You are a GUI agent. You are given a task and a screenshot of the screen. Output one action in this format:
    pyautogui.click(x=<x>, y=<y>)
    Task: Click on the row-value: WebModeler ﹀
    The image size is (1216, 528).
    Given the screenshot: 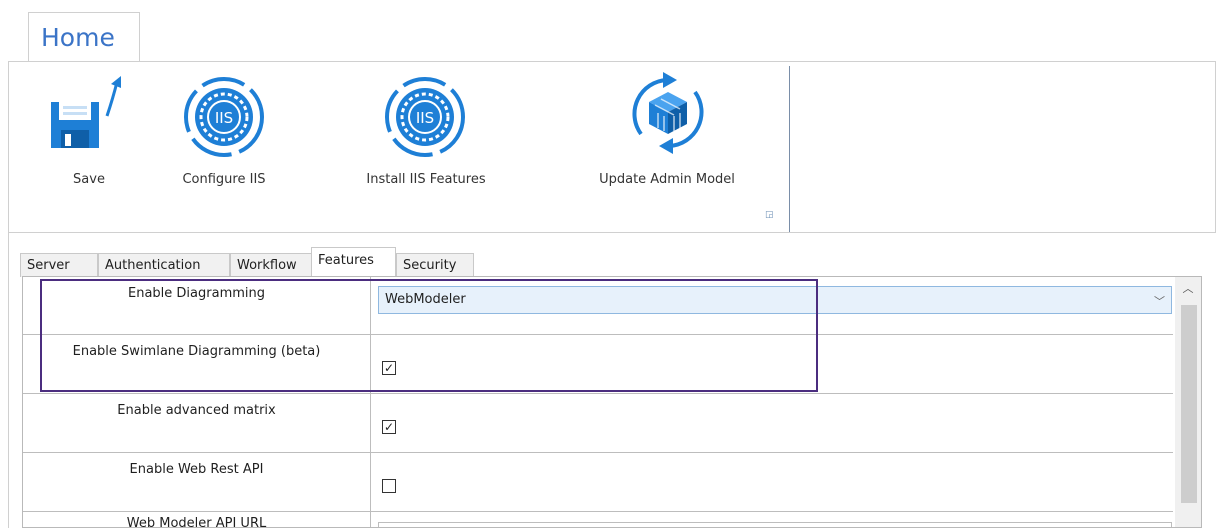 What is the action you would take?
    pyautogui.click(x=772, y=305)
    